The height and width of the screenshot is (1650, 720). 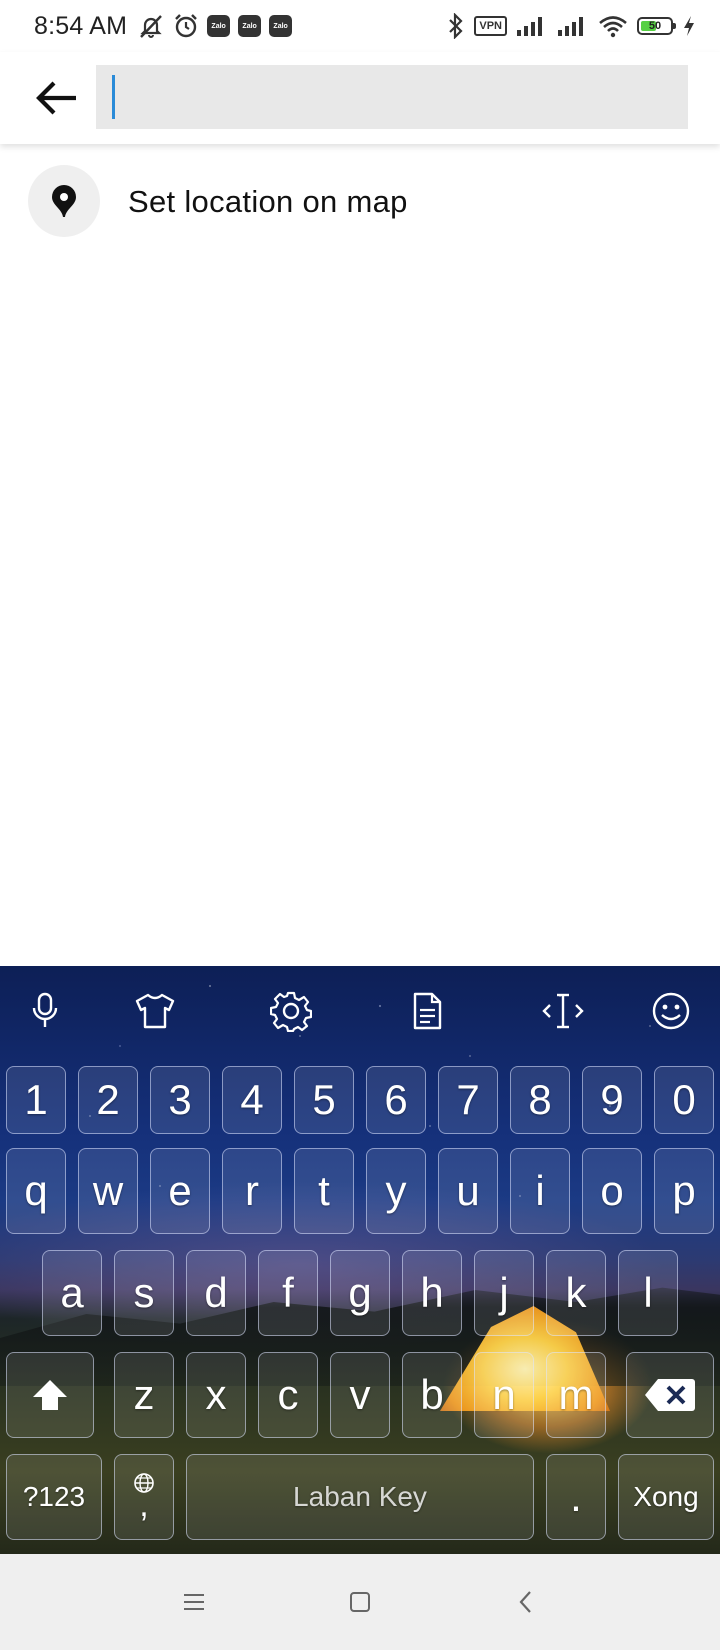 What do you see at coordinates (45, 1011) in the screenshot?
I see `microphone-icon` at bounding box center [45, 1011].